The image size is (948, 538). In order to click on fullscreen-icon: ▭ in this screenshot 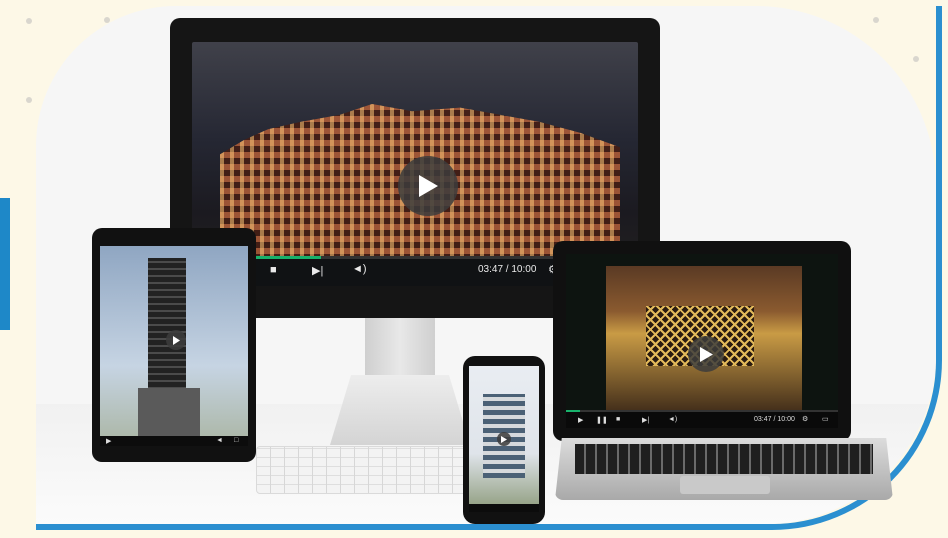, I will do `click(825, 419)`.